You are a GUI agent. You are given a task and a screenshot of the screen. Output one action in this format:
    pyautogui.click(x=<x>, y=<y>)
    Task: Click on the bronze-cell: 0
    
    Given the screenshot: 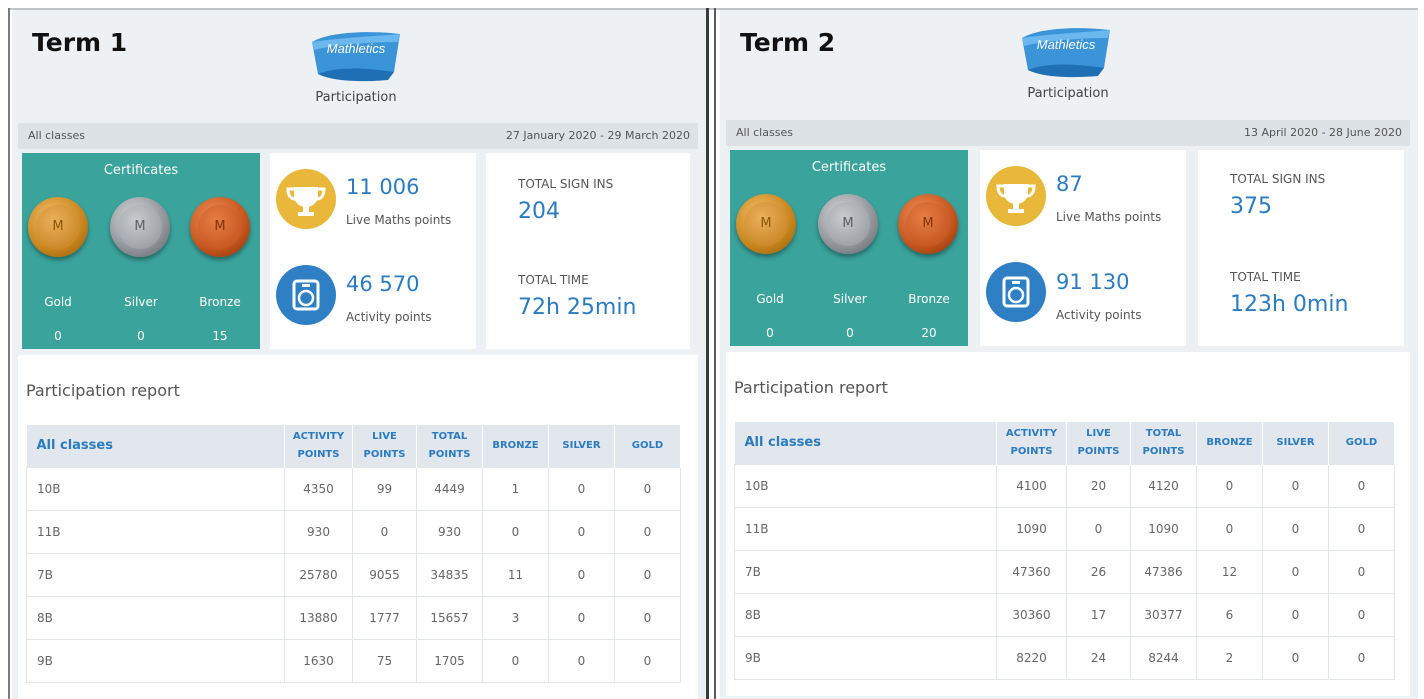 What is the action you would take?
    pyautogui.click(x=515, y=660)
    